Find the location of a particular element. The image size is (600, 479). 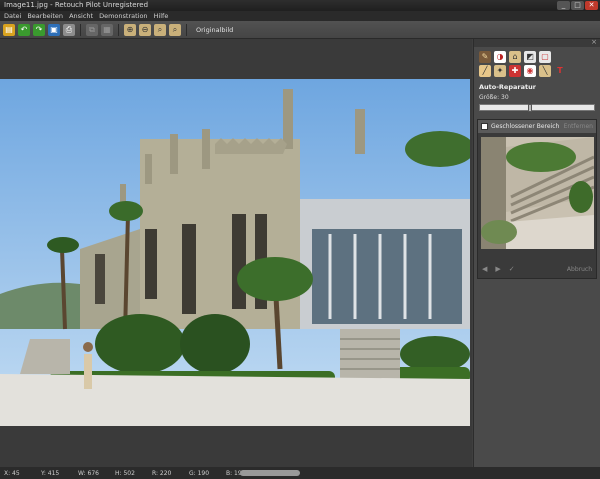

maximize-button: □ is located at coordinates (577, 5).